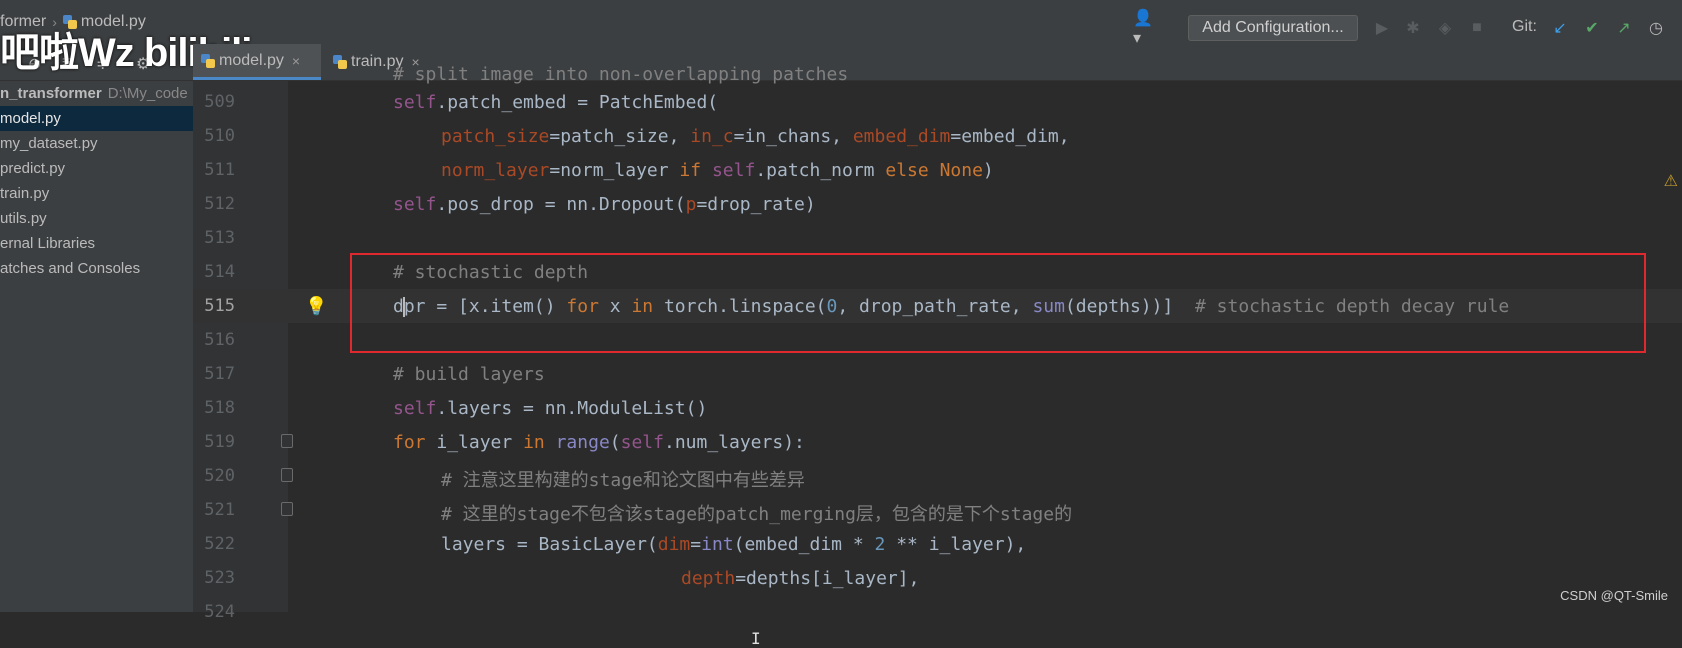 This screenshot has width=1682, height=648. I want to click on tree-item-train: train.py, so click(96, 193).